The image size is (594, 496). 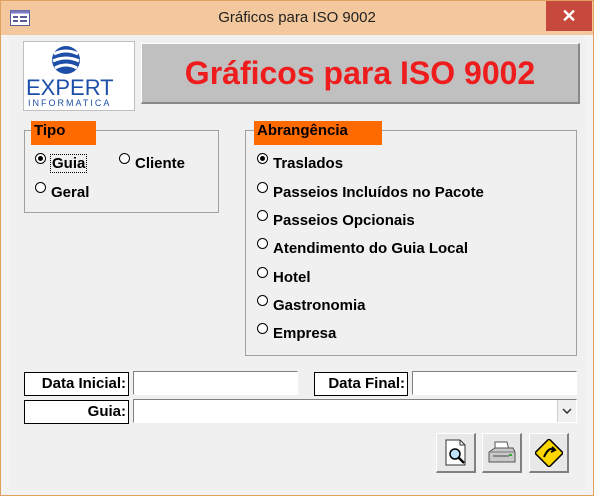 I want to click on tipo-option-cliente: Cliente, so click(x=152, y=162).